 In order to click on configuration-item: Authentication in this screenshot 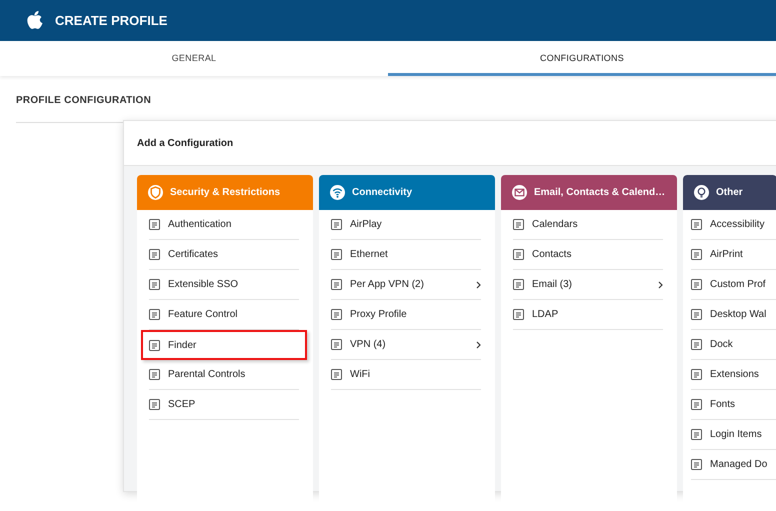, I will do `click(224, 225)`.